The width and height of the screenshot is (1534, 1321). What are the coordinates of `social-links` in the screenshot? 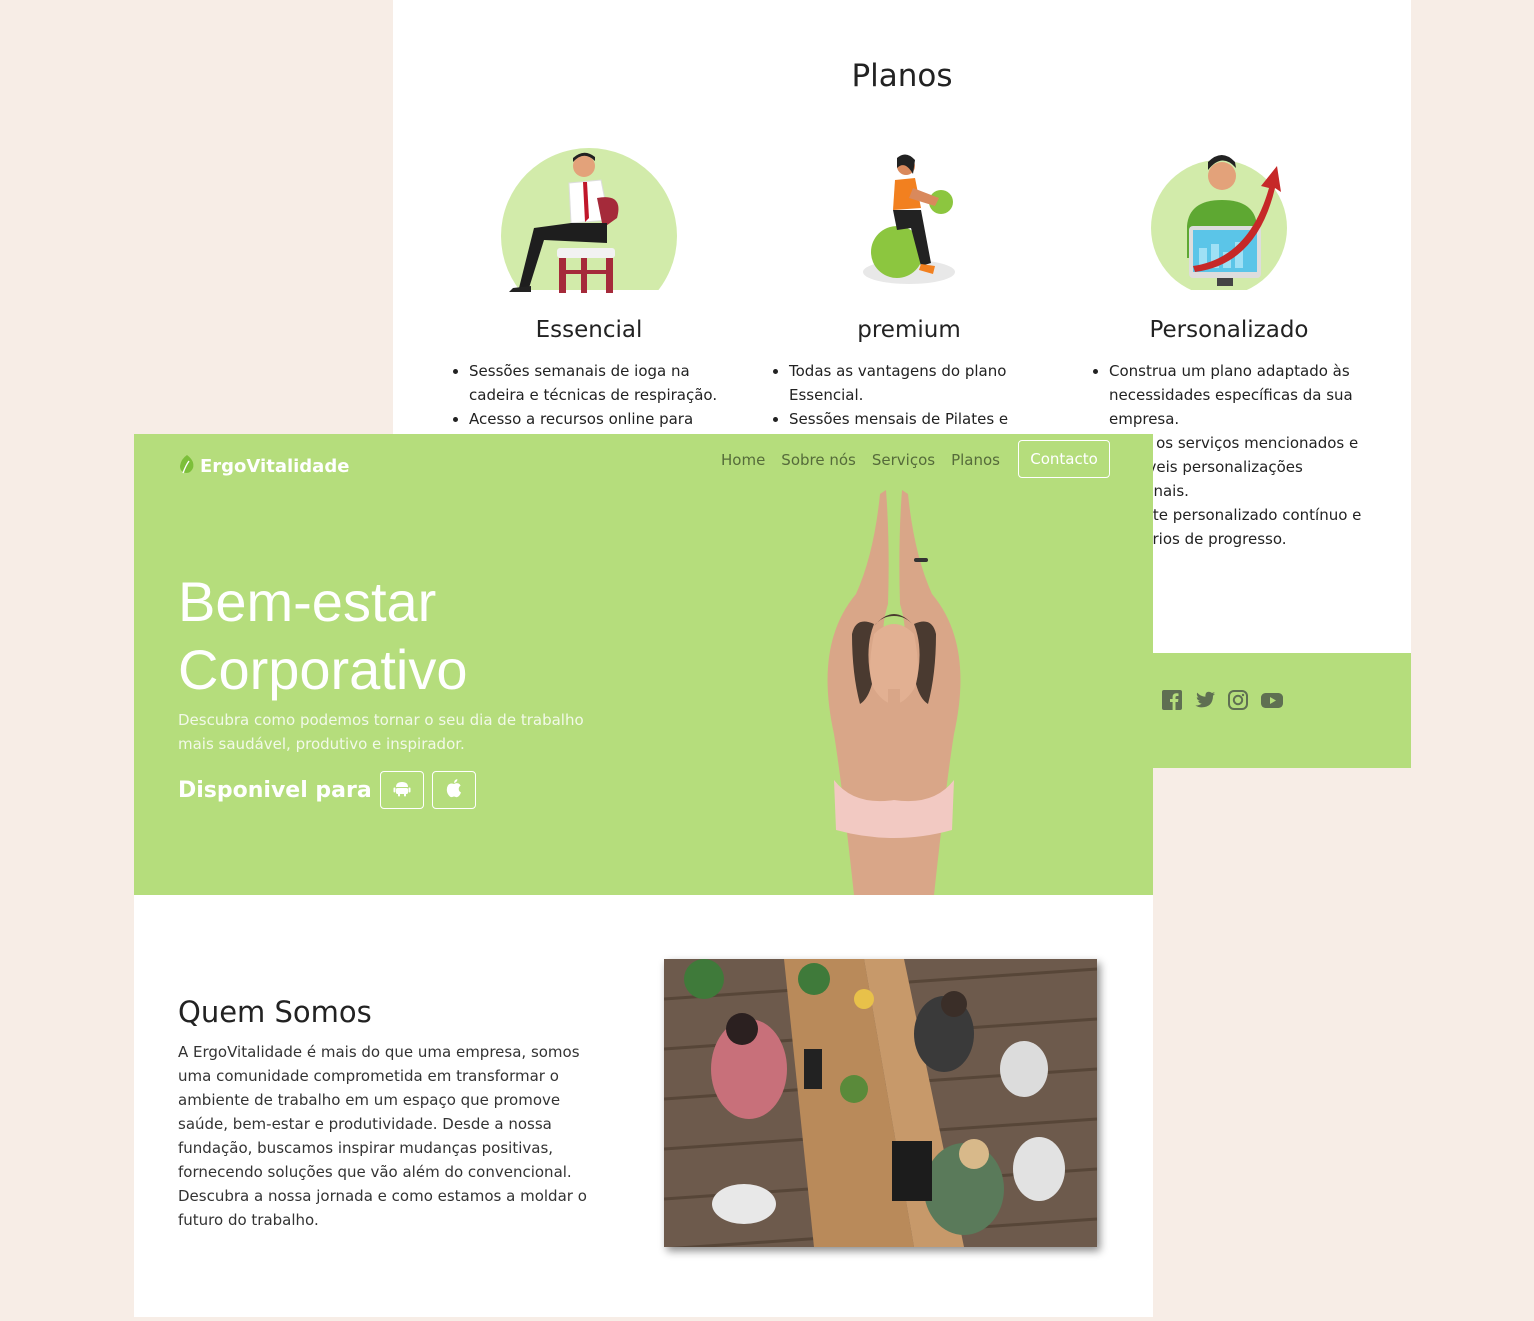 It's located at (1222, 700).